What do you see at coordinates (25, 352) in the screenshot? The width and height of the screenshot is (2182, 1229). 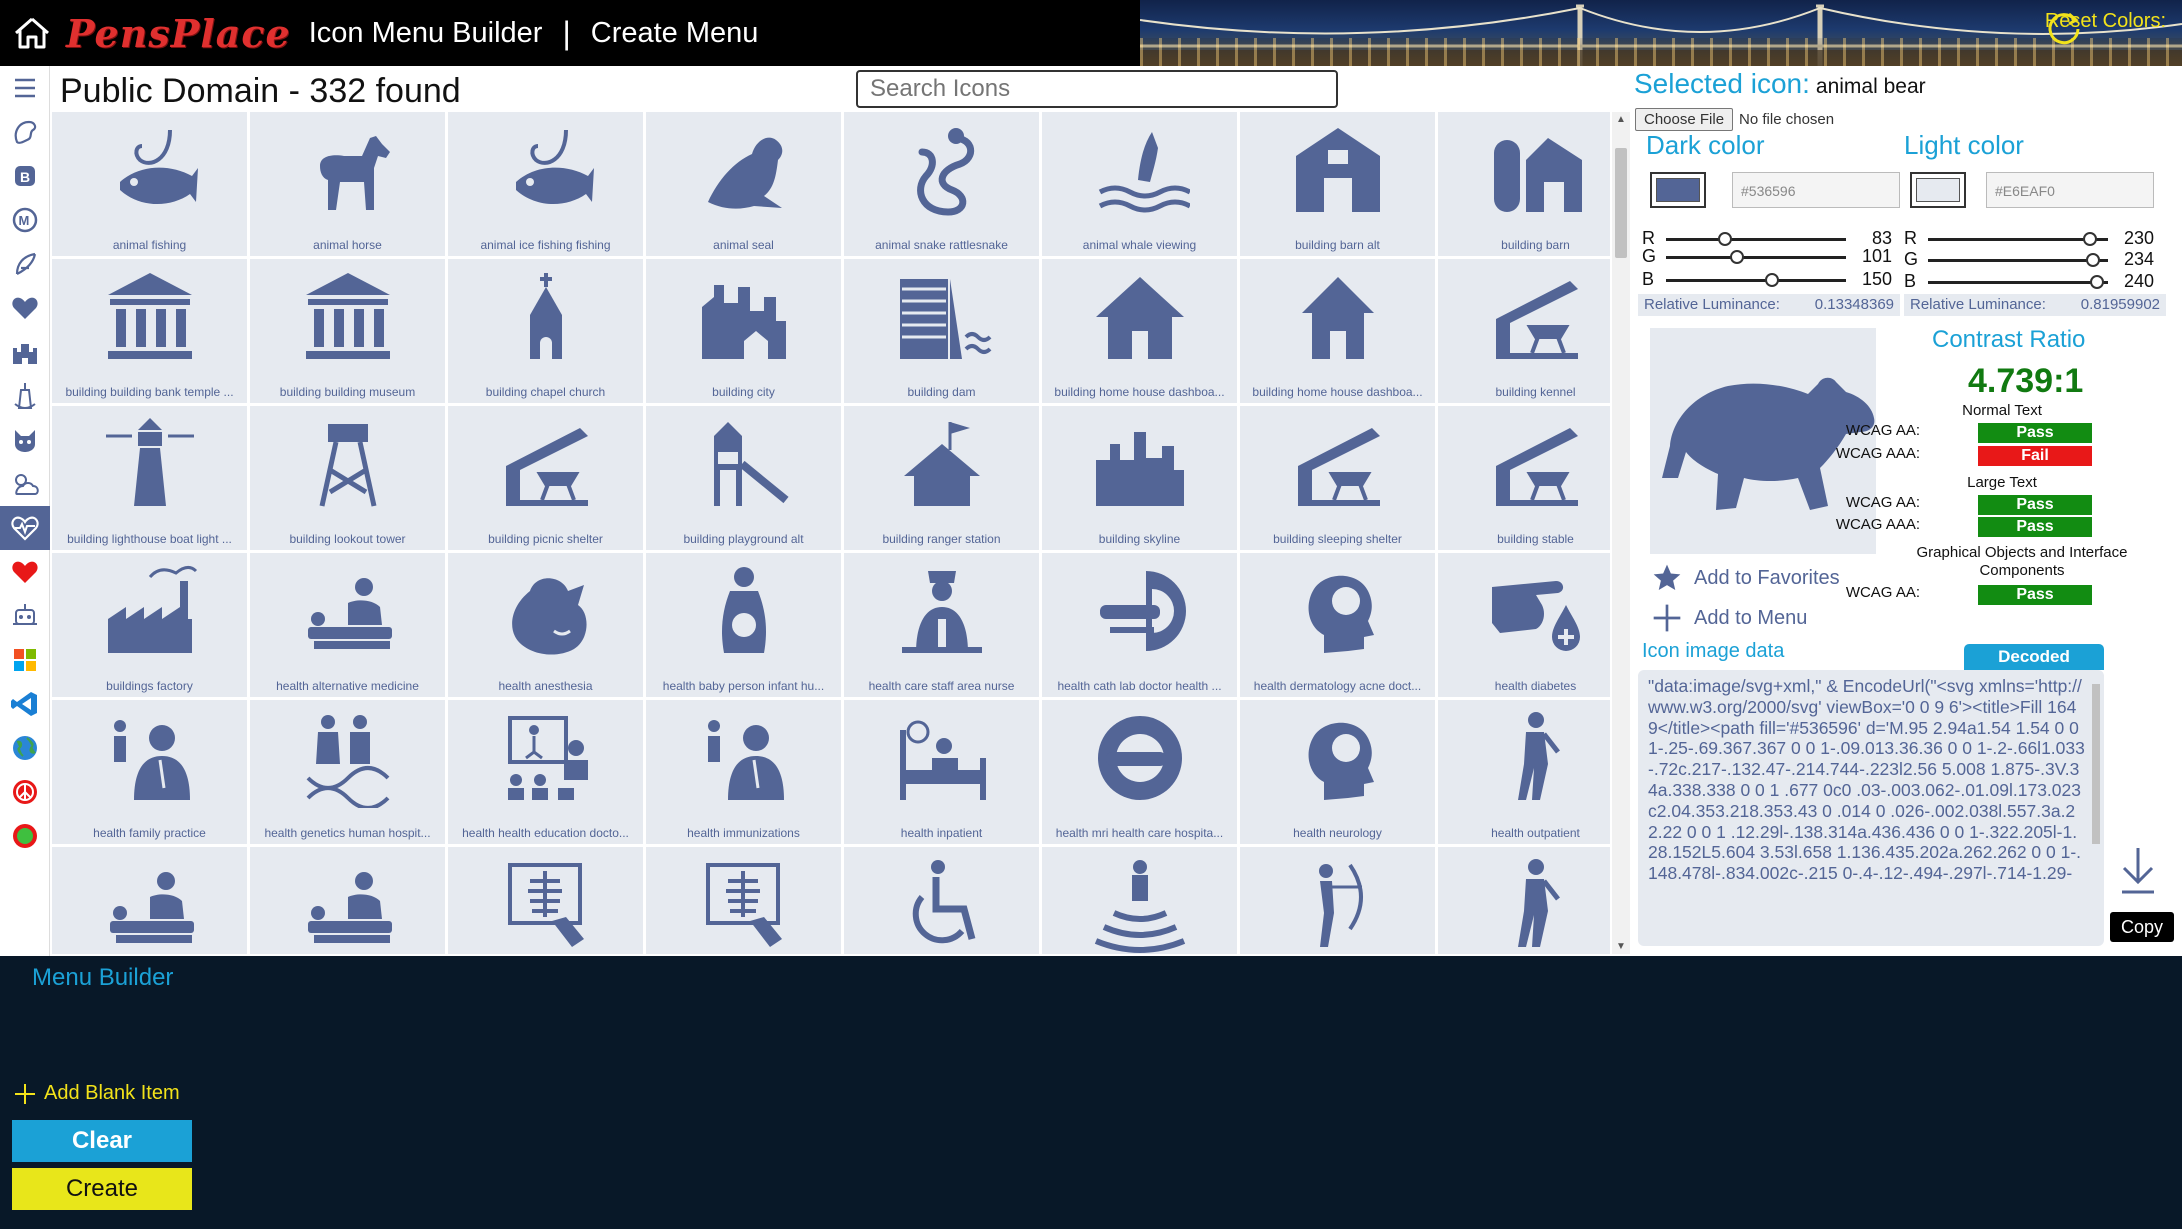 I see `rail-item-castle` at bounding box center [25, 352].